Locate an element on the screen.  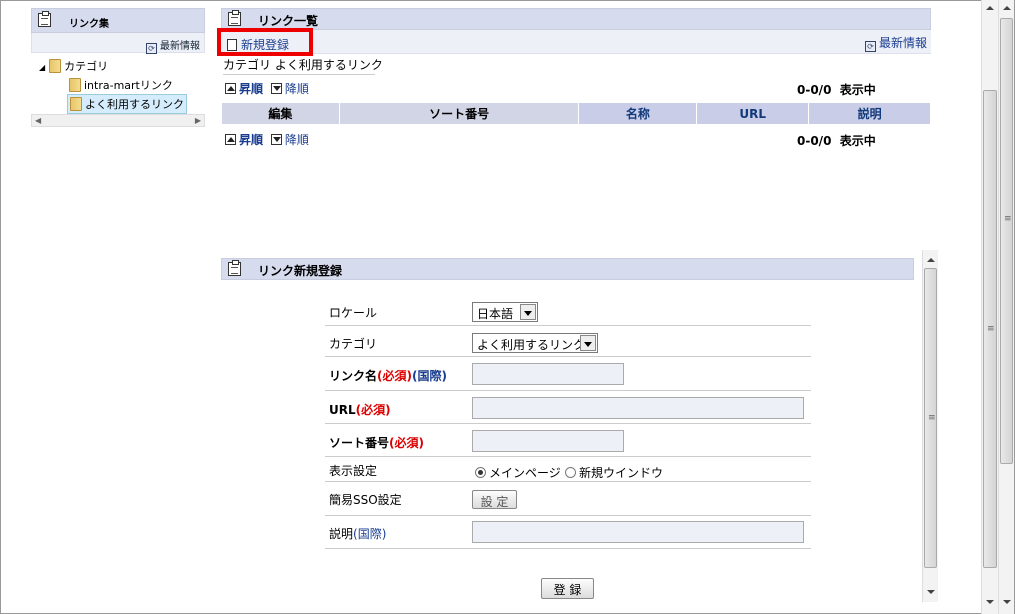
display-new-window-radio: 新規ウインドウ is located at coordinates (614, 472).